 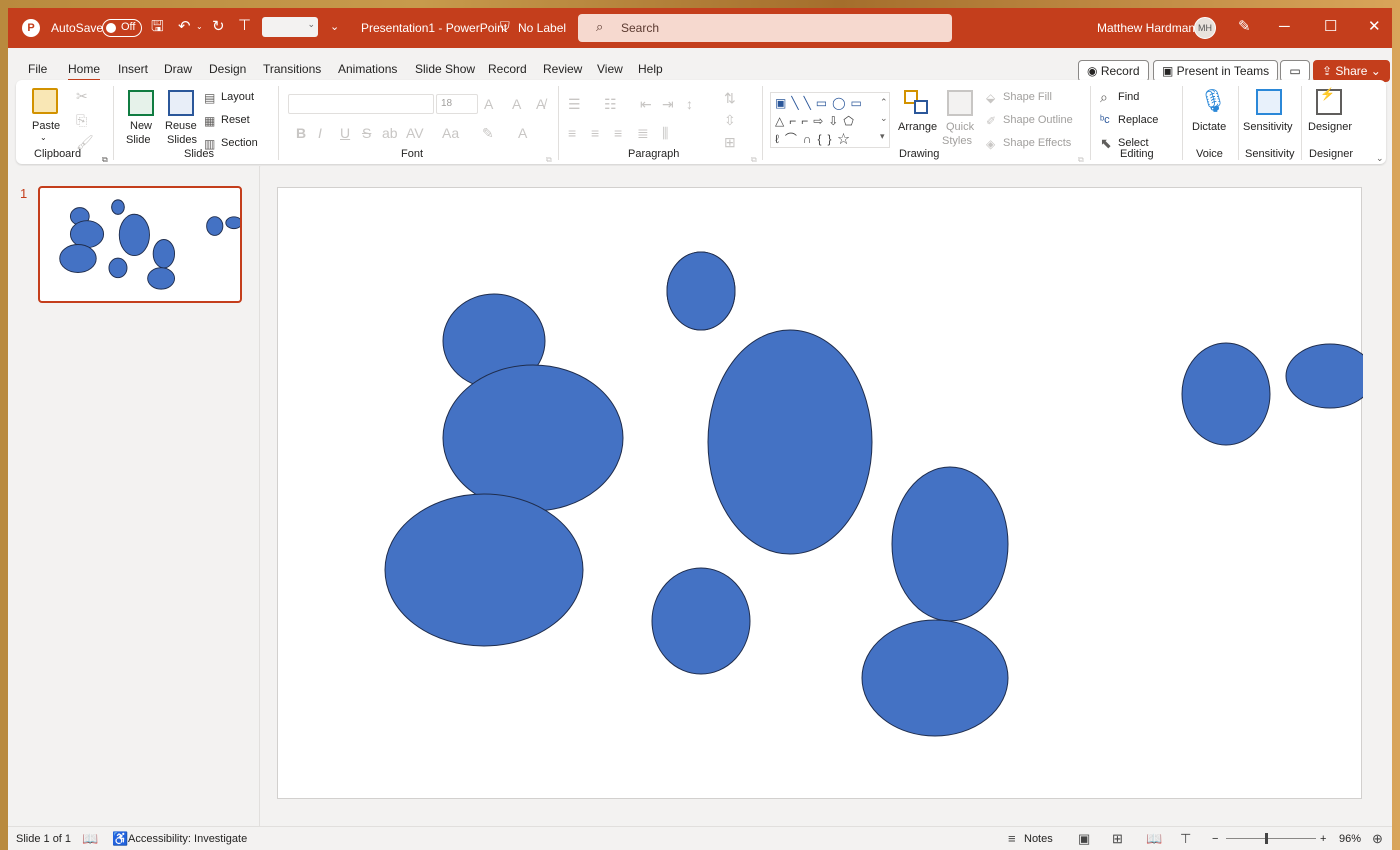 What do you see at coordinates (239, 143) in the screenshot?
I see `section-button: Section` at bounding box center [239, 143].